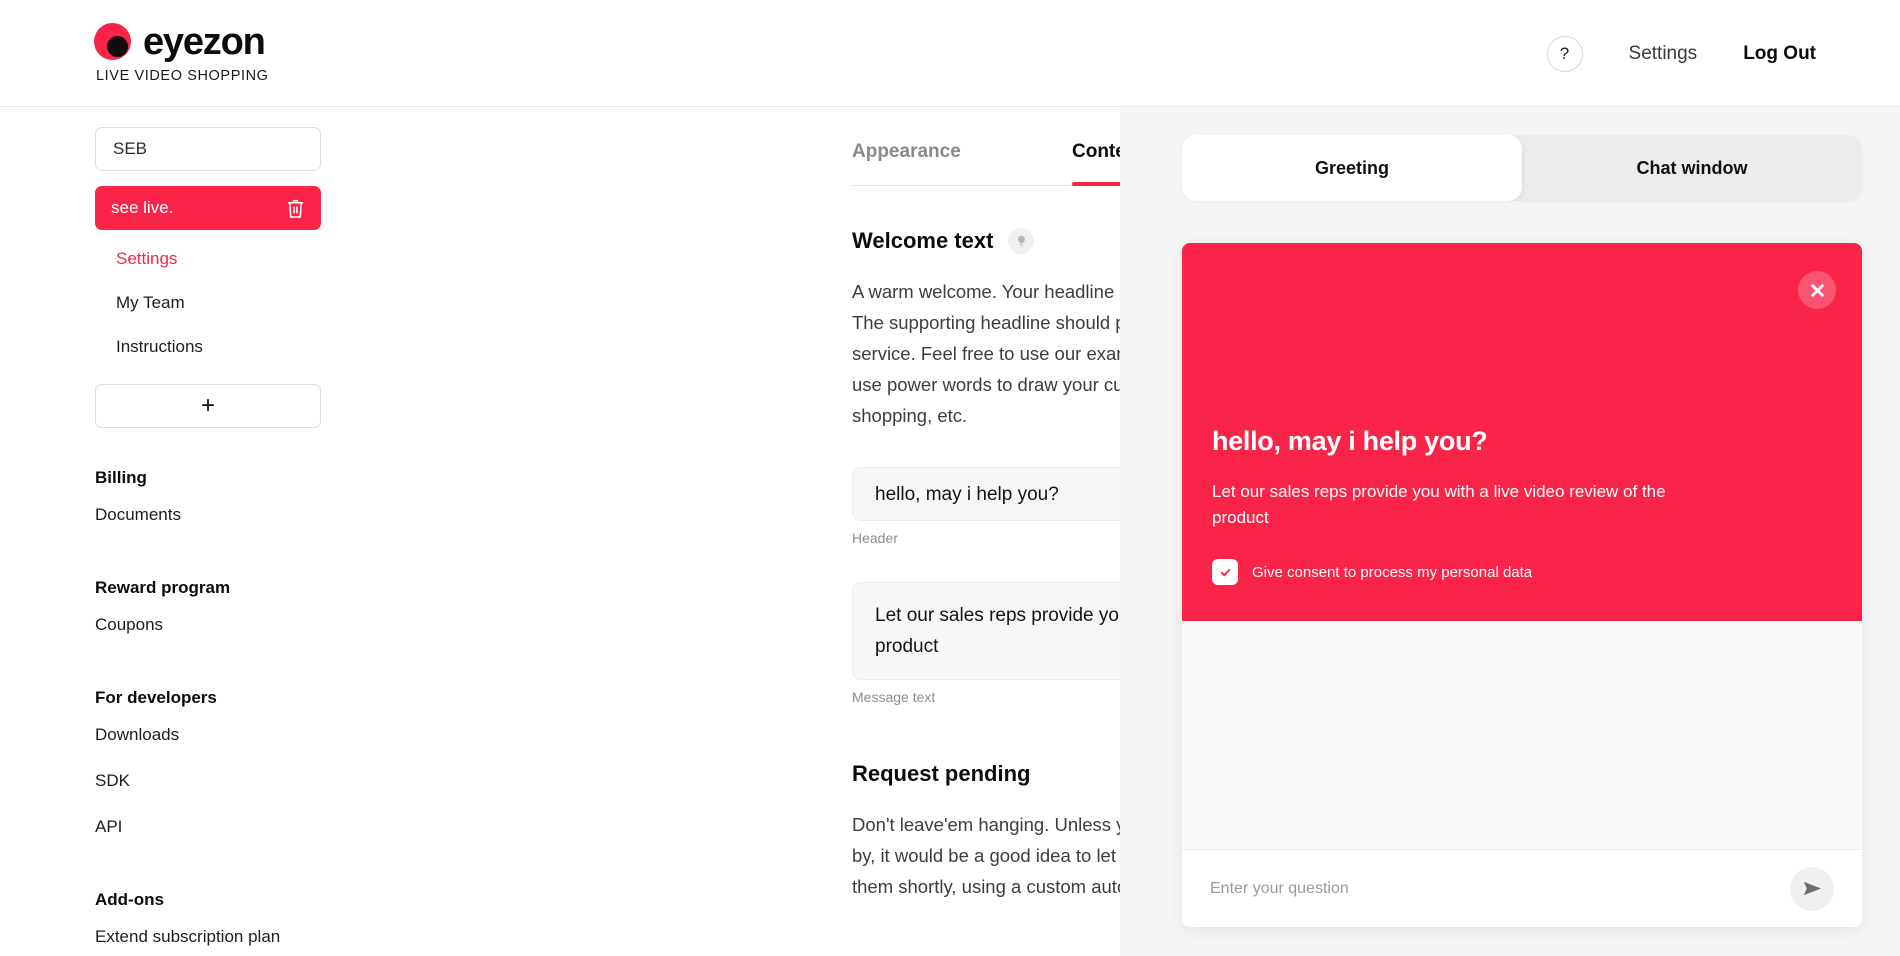  I want to click on widget-input-bar: Enter your question, so click(1522, 888).